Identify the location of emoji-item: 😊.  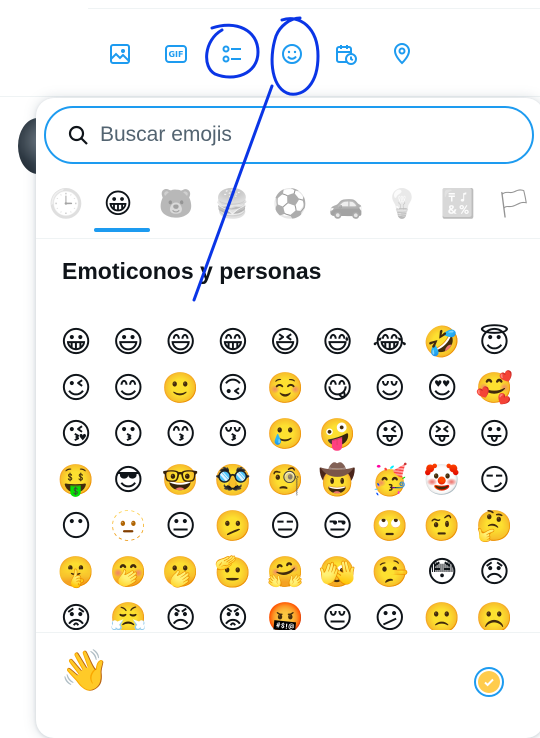
(128, 389).